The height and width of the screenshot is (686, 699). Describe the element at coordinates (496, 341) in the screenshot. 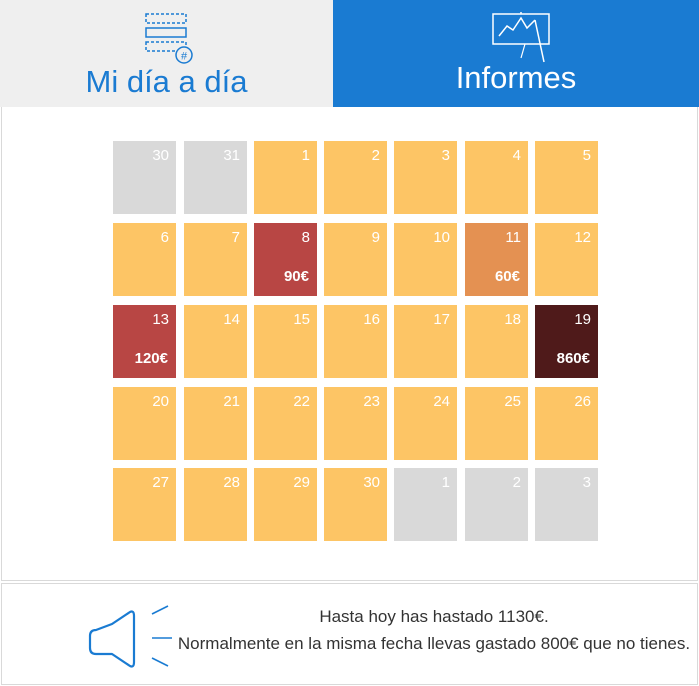

I see `calendar-day: 18` at that location.